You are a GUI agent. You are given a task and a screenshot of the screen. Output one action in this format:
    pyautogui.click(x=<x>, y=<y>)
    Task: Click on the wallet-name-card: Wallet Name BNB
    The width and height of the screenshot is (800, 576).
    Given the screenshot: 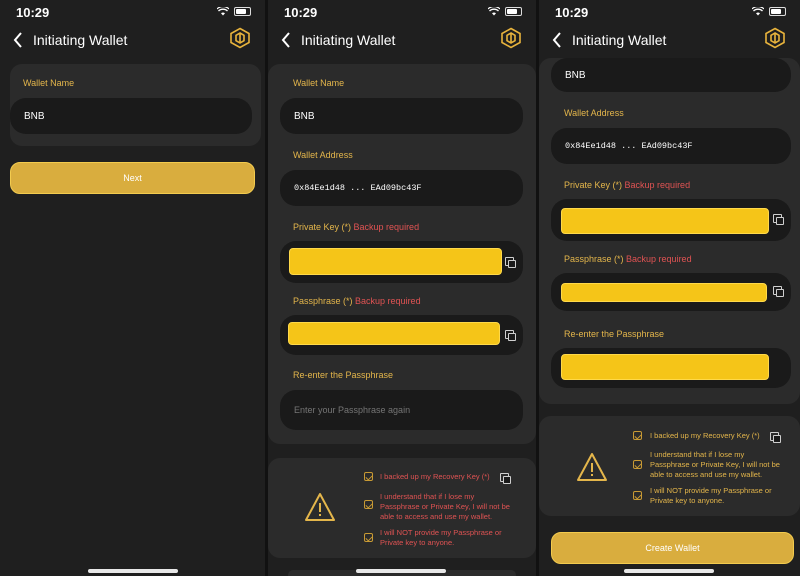 What is the action you would take?
    pyautogui.click(x=135, y=105)
    